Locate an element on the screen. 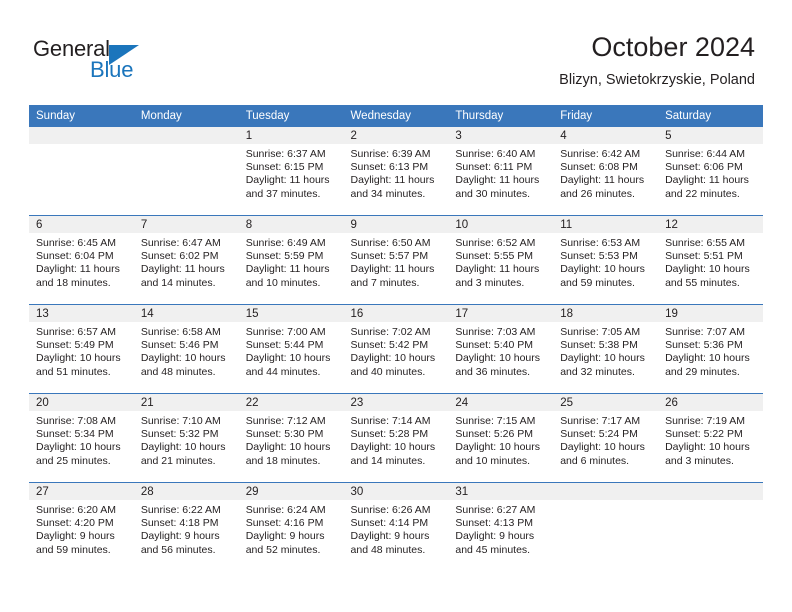 This screenshot has height=612, width=792. sunset-text: Sunset: 5:57 PM is located at coordinates (389, 256).